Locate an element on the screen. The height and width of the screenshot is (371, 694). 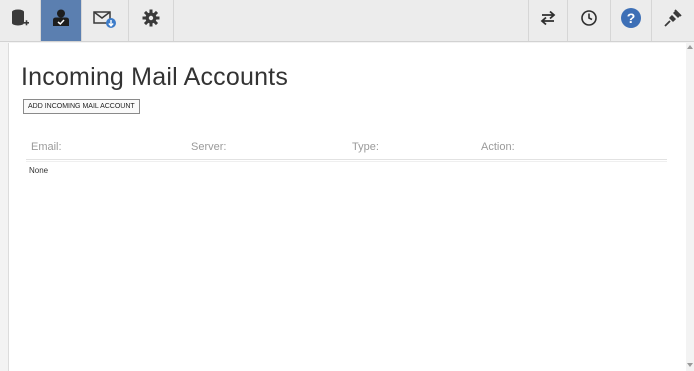
plug-icon is located at coordinates (673, 20).